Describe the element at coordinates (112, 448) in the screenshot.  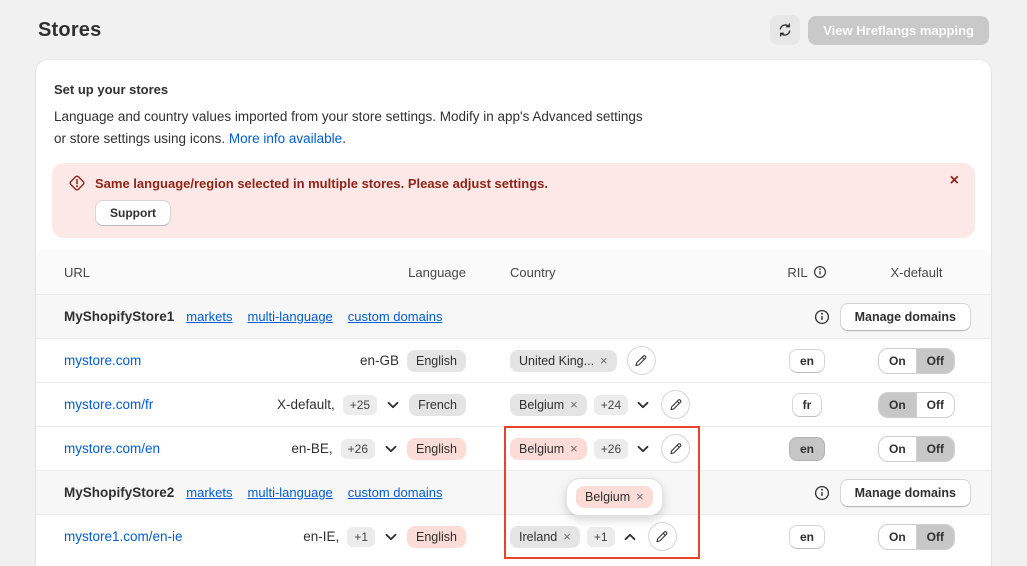
I see `store-url-link: mystore.com/en` at that location.